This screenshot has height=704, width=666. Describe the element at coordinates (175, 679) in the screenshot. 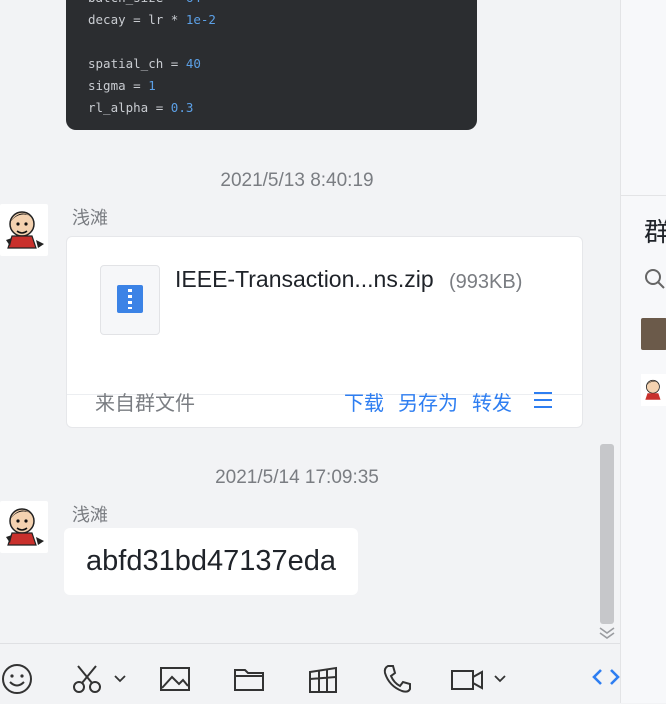

I see `image-icon` at that location.